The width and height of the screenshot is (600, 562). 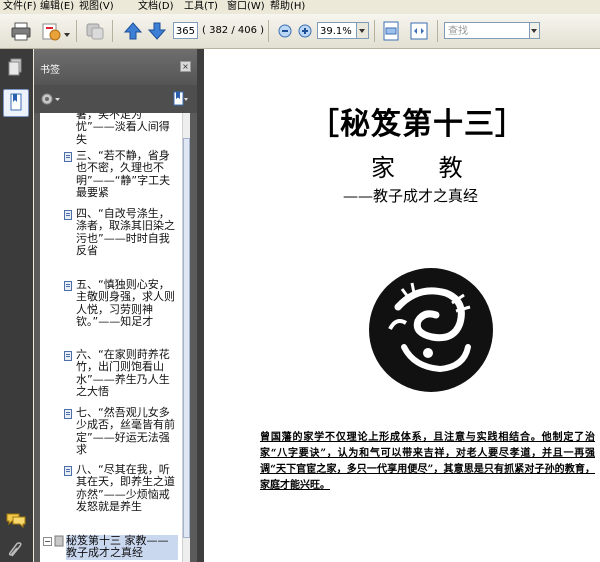 I want to click on find-input: 查找, so click(x=487, y=30).